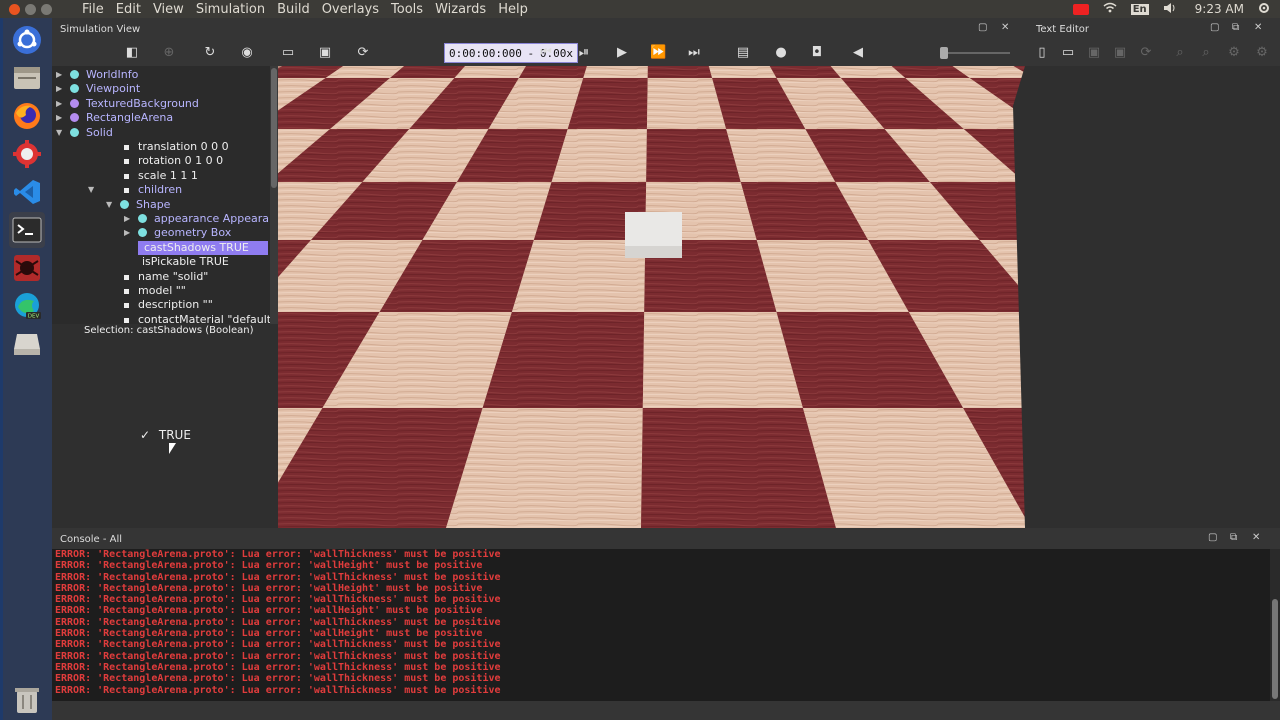  Describe the element at coordinates (325, 53) in the screenshot. I see `save-world-icon: ▣` at that location.